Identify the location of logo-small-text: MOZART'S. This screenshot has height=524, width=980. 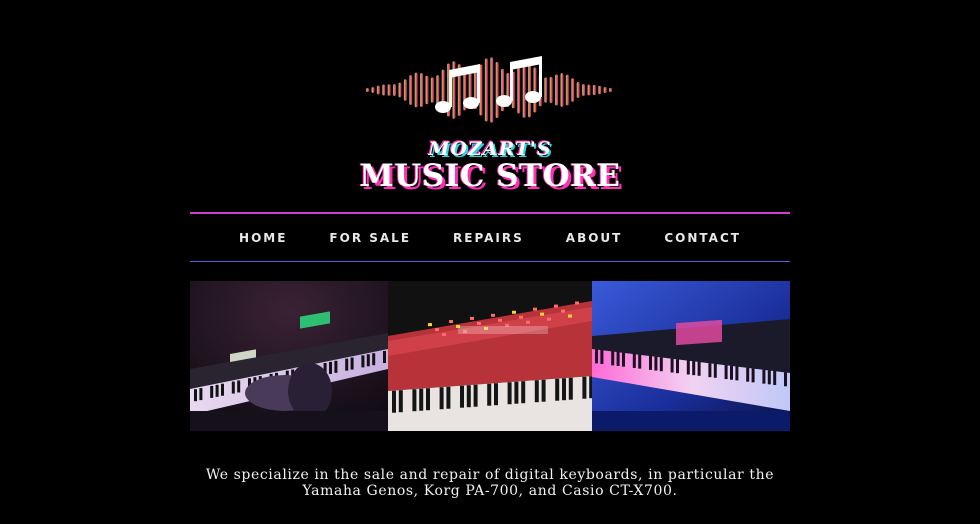
(490, 149).